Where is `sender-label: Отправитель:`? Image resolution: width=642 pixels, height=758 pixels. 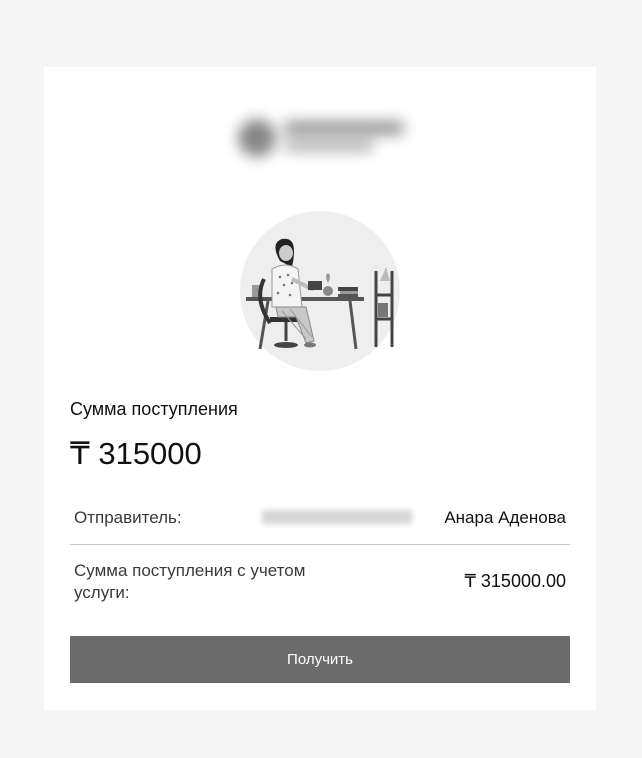
sender-label: Отправитель: is located at coordinates (128, 517).